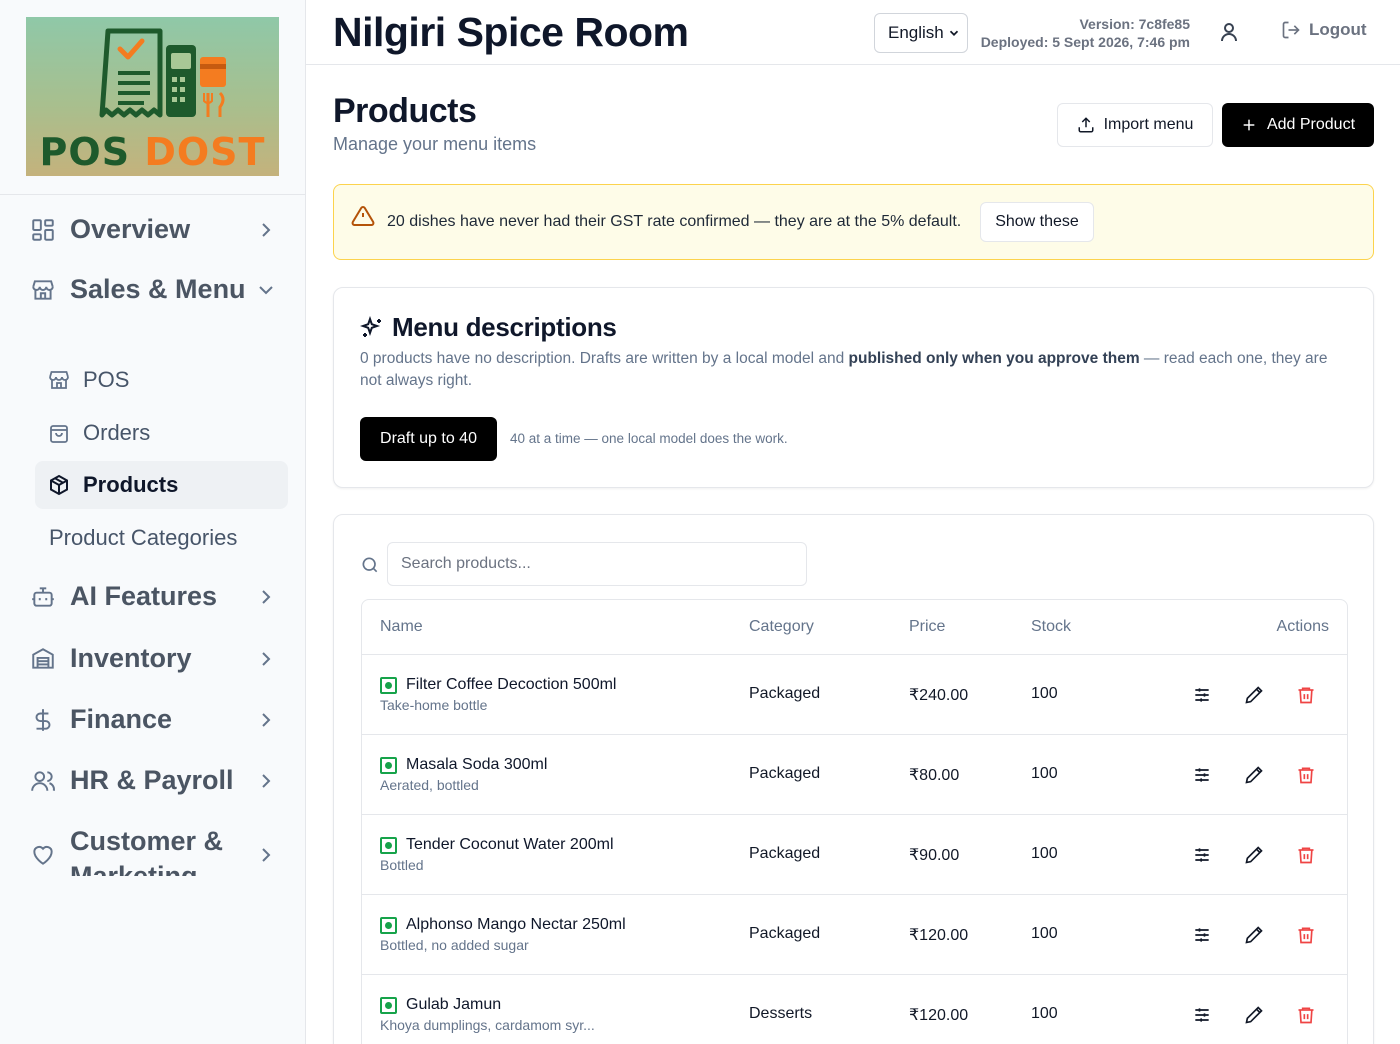 The height and width of the screenshot is (1044, 1400). I want to click on sidebar-item-finance: Finance, so click(153, 719).